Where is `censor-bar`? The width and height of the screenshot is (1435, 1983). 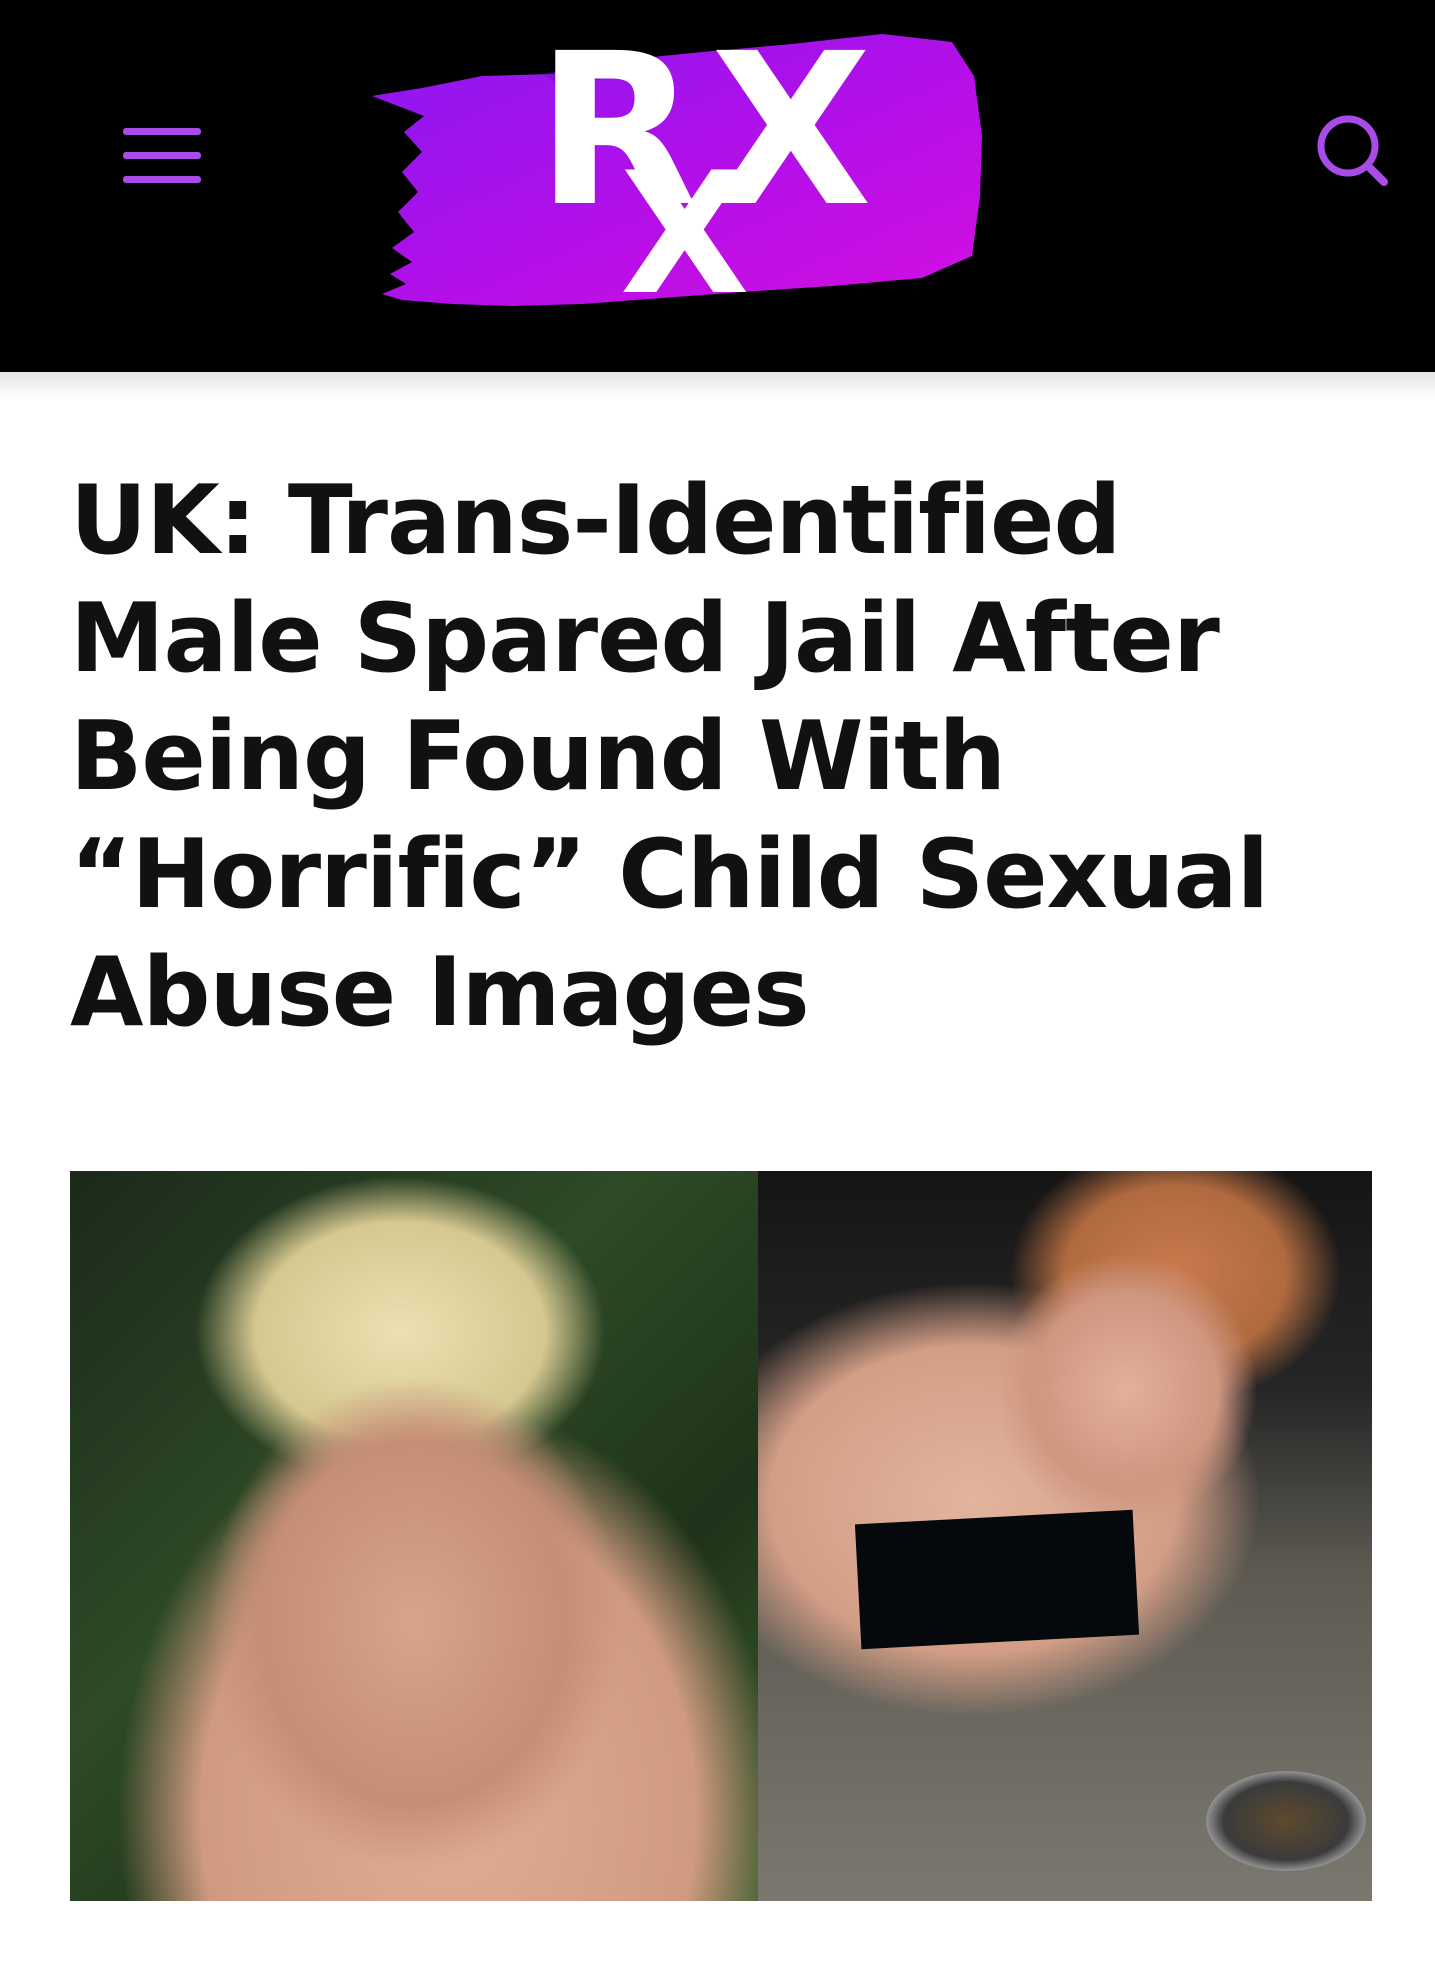 censor-bar is located at coordinates (997, 1579).